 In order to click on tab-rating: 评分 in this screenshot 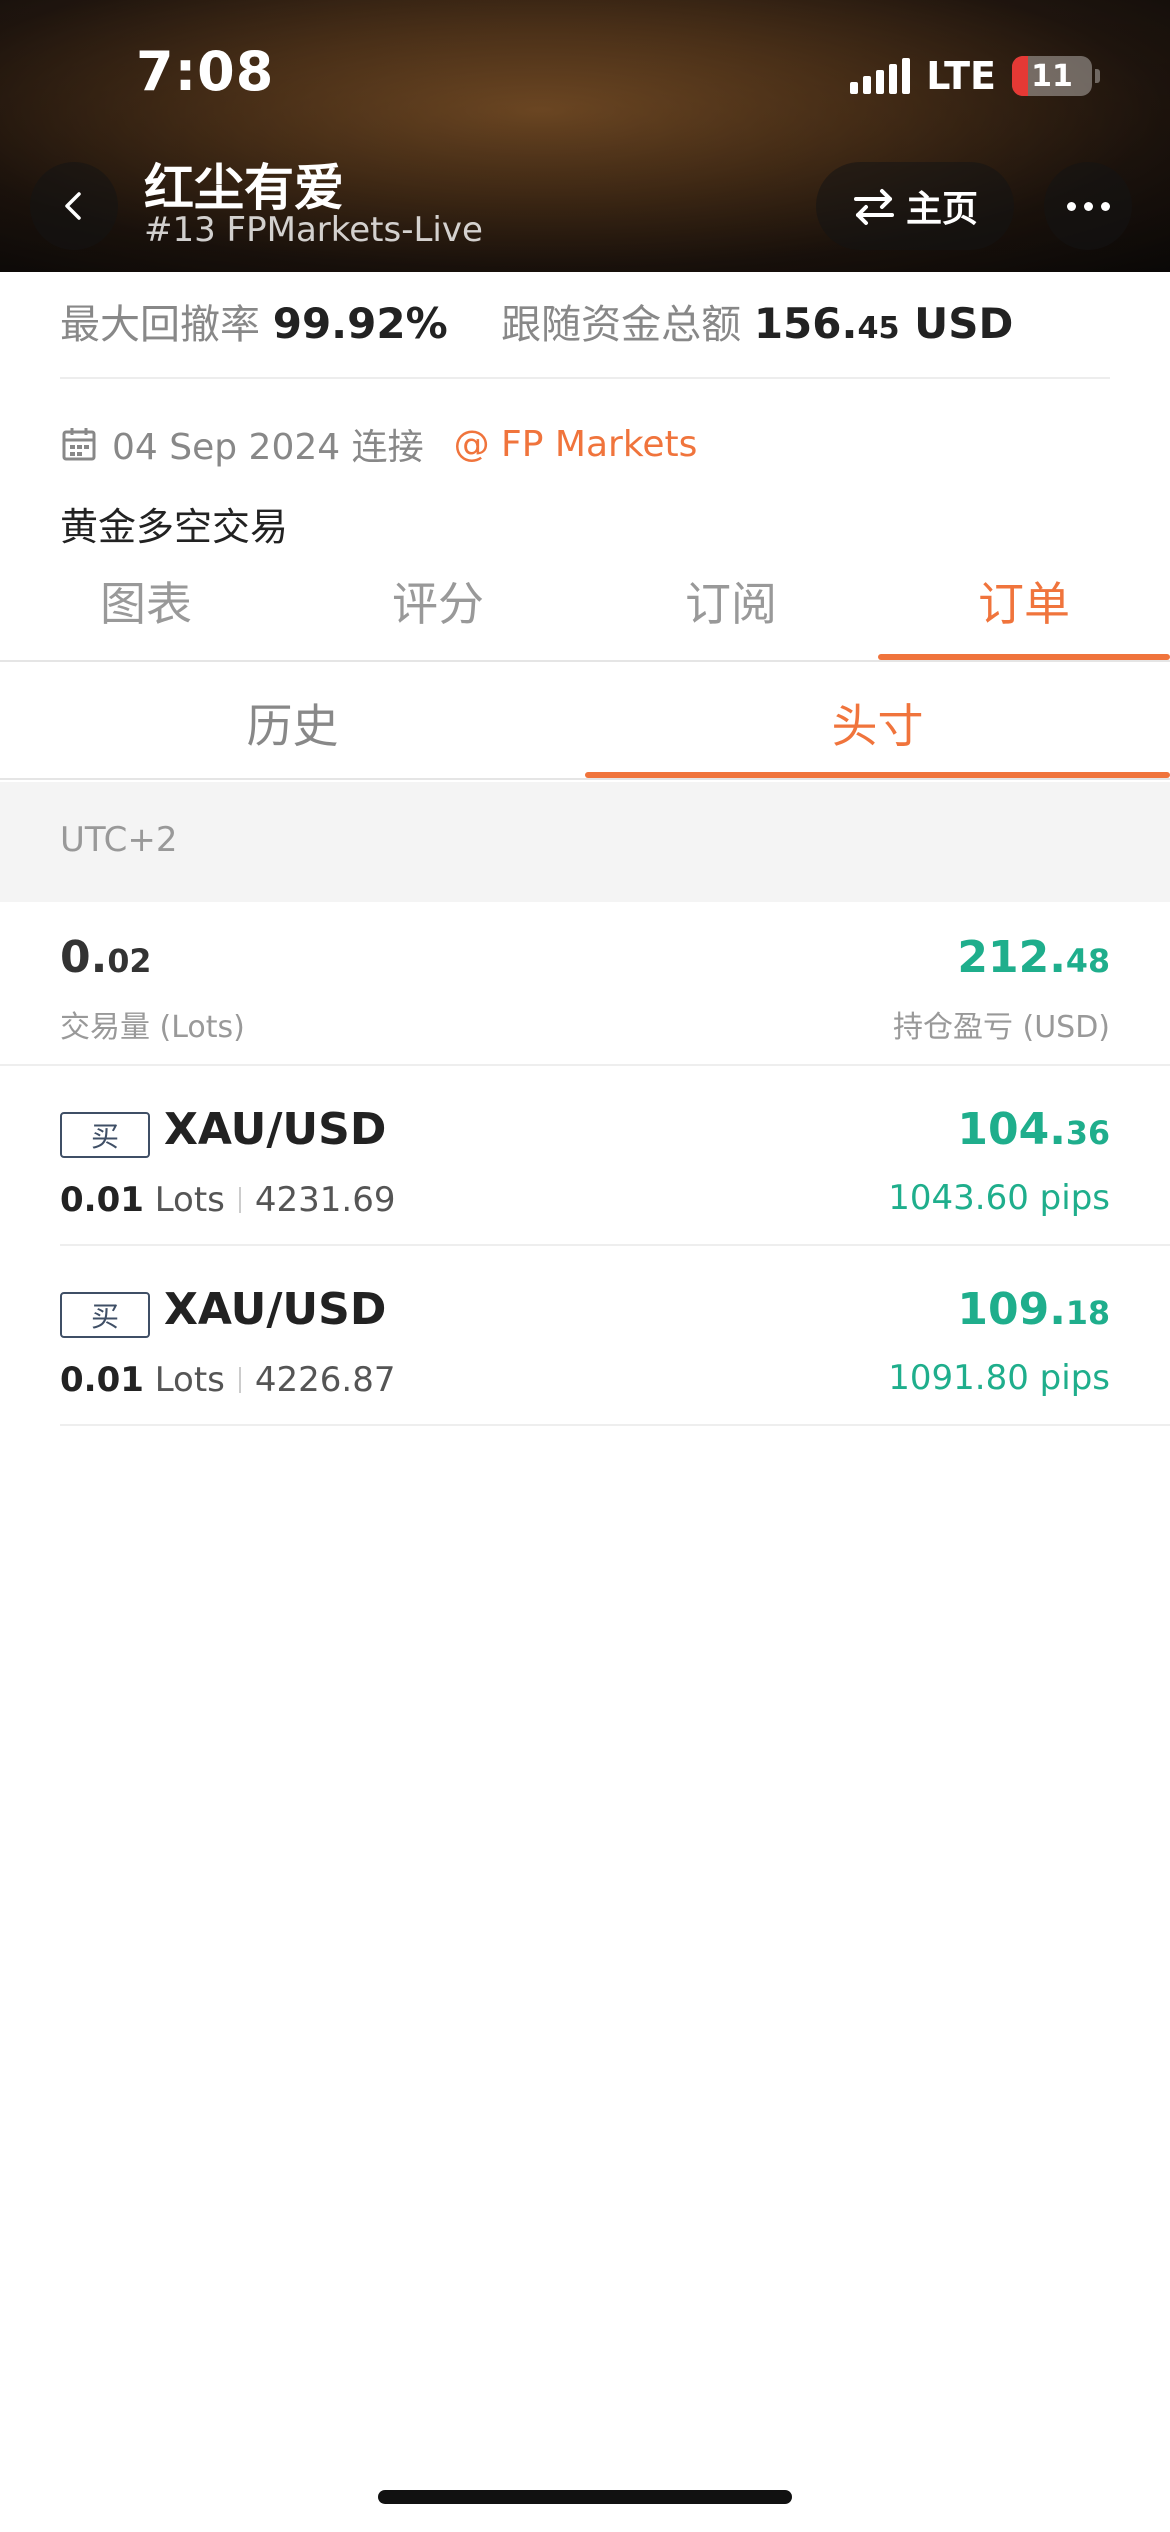, I will do `click(438, 601)`.